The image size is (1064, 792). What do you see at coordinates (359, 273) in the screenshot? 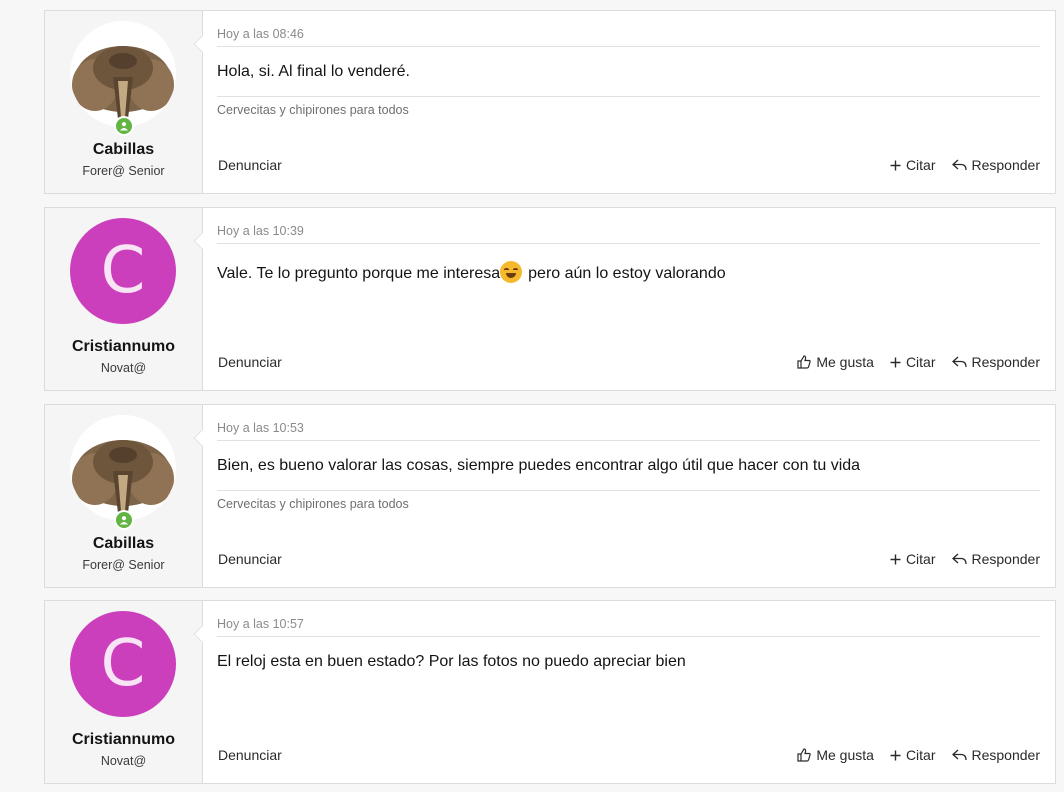
I see `message-text: Vale. Te lo pregunto porque me interesa` at bounding box center [359, 273].